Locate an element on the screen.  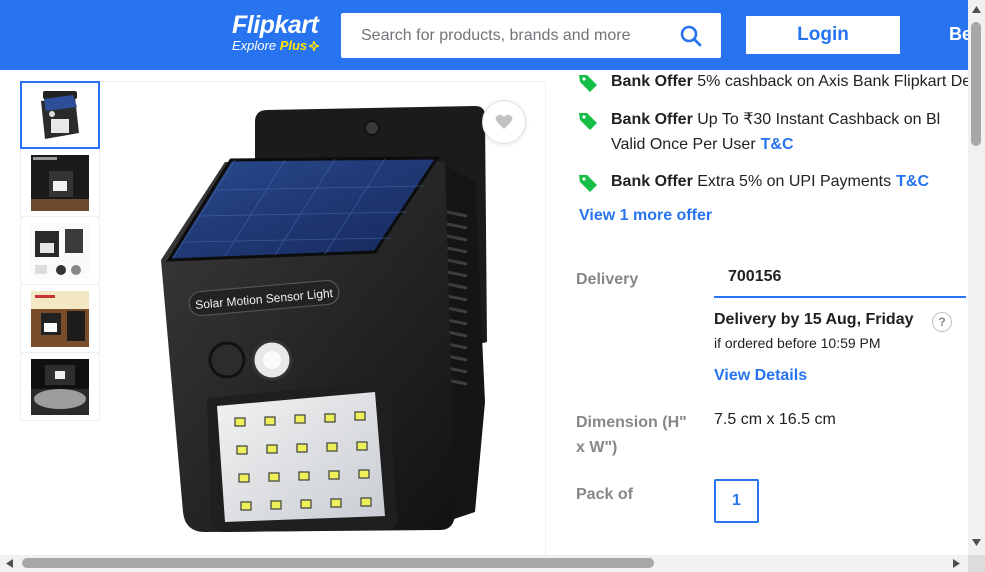
horizontal-scroll-thumb is located at coordinates (338, 563).